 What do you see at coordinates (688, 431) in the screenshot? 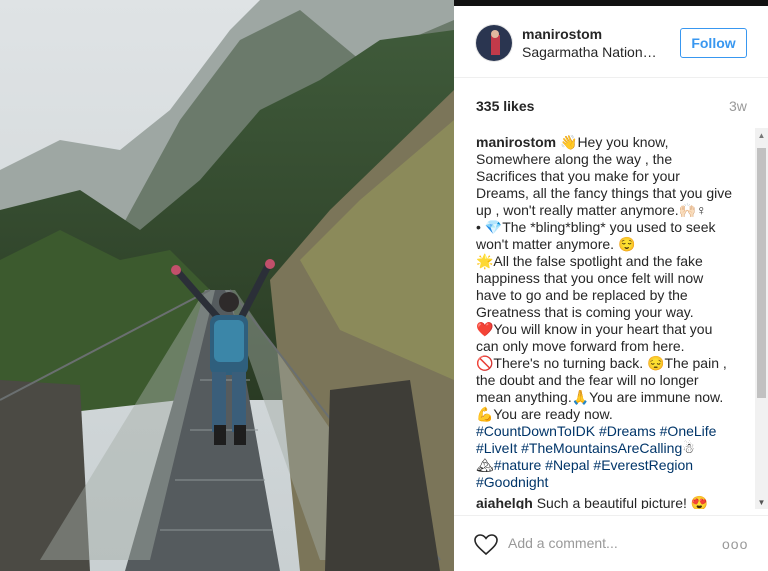
I see `hashtag-link: #OneLife` at bounding box center [688, 431].